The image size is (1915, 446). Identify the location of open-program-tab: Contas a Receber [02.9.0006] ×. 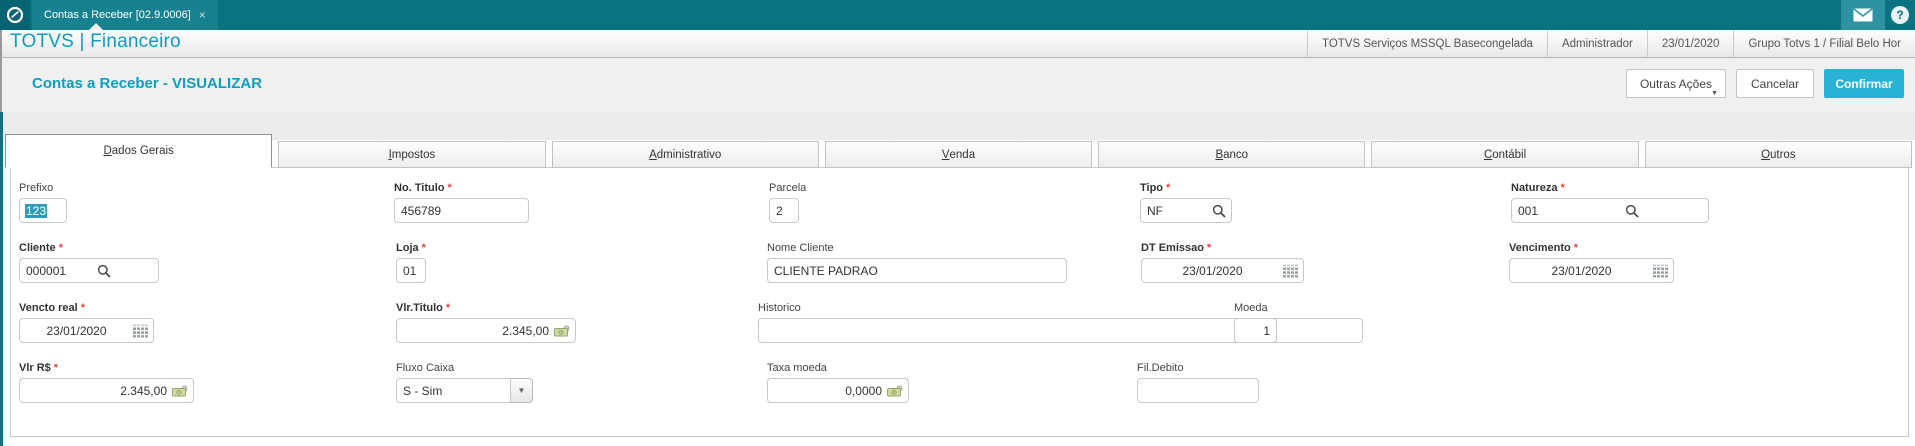
(125, 15).